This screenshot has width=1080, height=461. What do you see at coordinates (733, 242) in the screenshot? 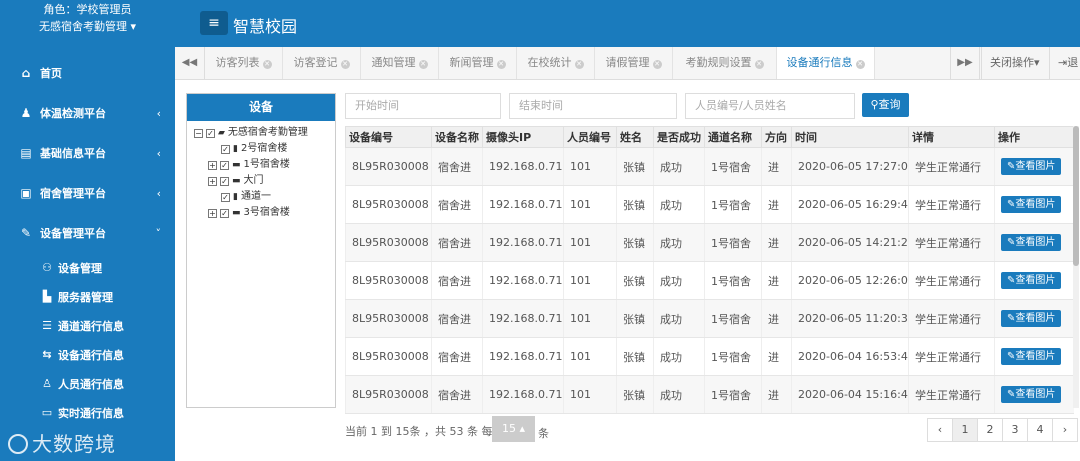
I see `channel-cell: 1号宿舍` at bounding box center [733, 242].